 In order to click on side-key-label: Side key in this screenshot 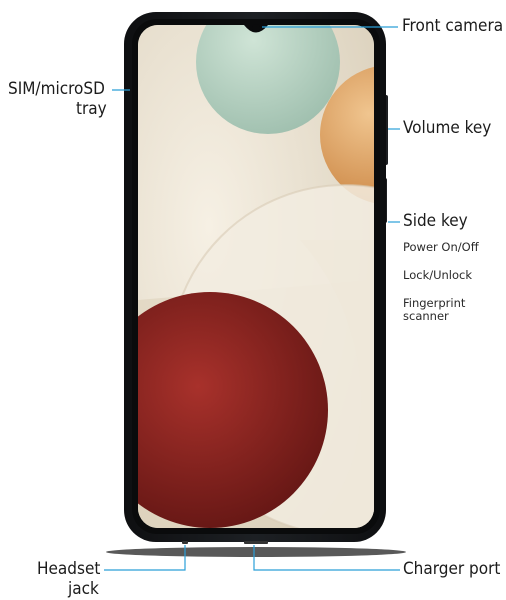, I will do `click(435, 221)`.